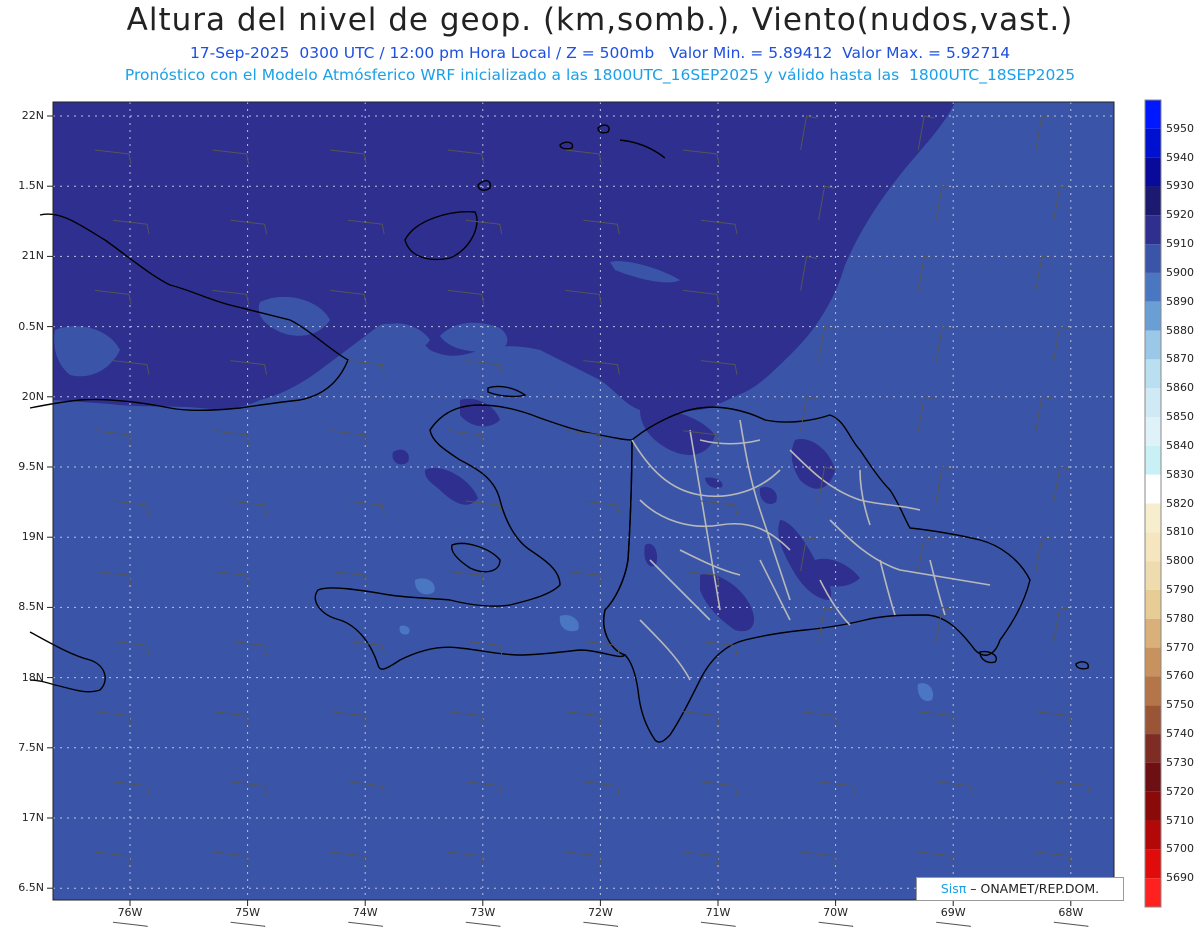  I want to click on lon-label: 76W, so click(130, 912).